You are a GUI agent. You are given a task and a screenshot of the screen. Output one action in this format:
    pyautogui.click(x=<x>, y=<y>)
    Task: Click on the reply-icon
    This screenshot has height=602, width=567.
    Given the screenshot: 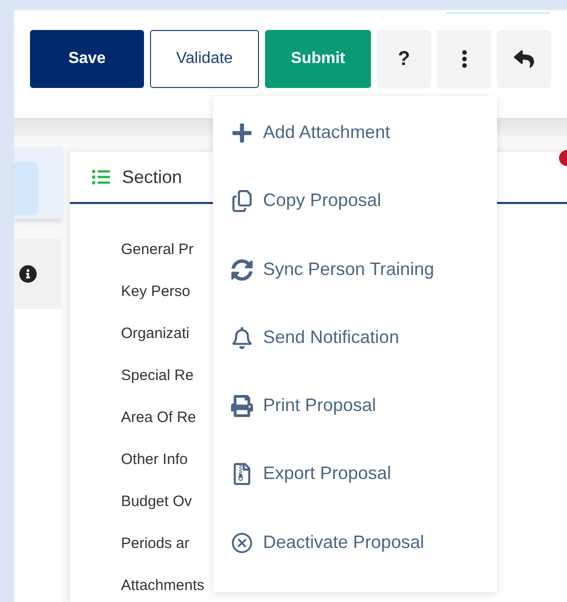 What is the action you would take?
    pyautogui.click(x=524, y=59)
    